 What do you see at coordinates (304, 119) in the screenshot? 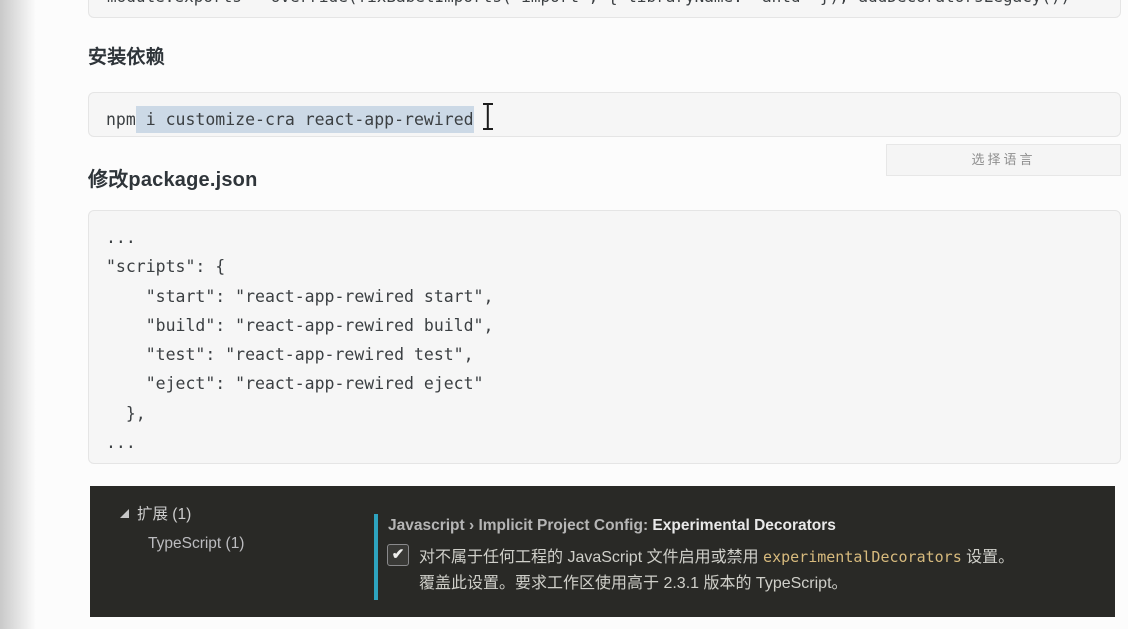
I see `selected-command-text: i customize-cra react-app-rewired` at bounding box center [304, 119].